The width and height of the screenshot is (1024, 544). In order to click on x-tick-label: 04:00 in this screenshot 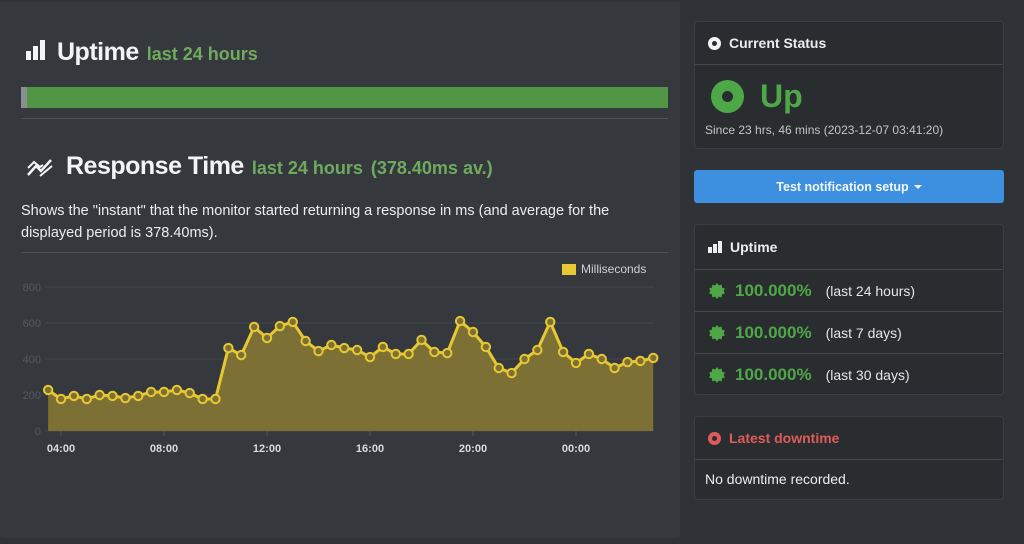, I will do `click(61, 449)`.